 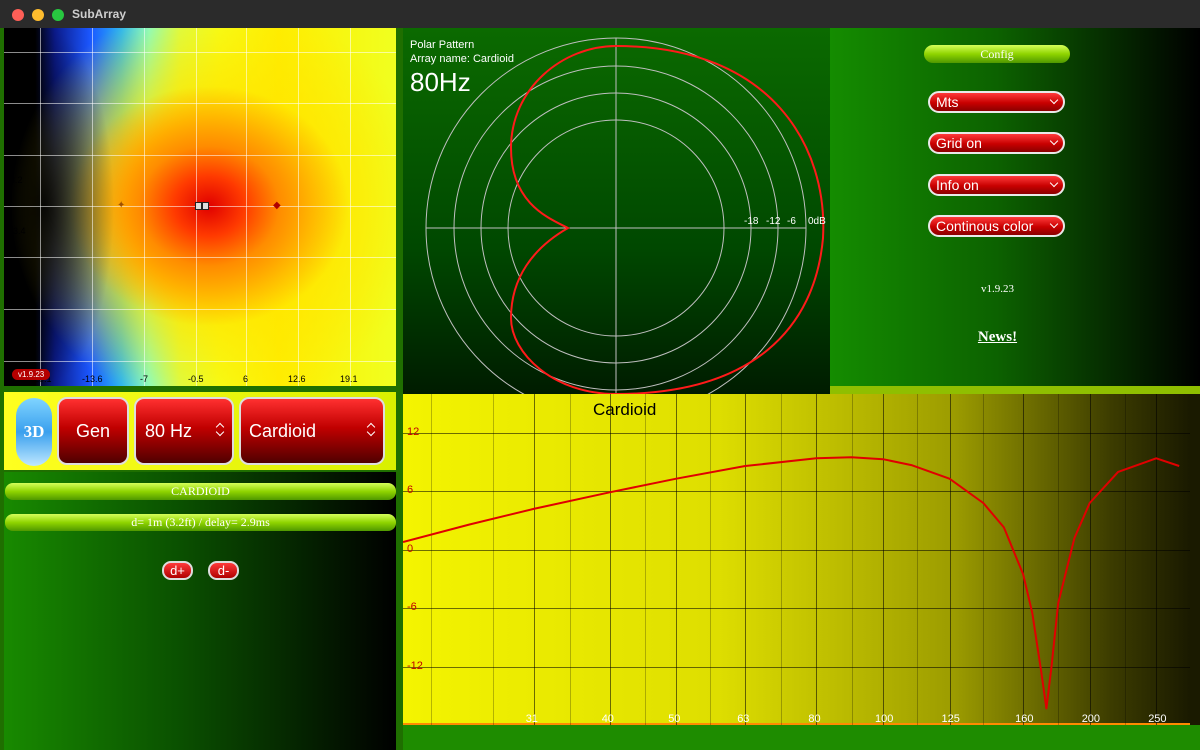 I want to click on minimize-window-button, so click(x=38, y=15).